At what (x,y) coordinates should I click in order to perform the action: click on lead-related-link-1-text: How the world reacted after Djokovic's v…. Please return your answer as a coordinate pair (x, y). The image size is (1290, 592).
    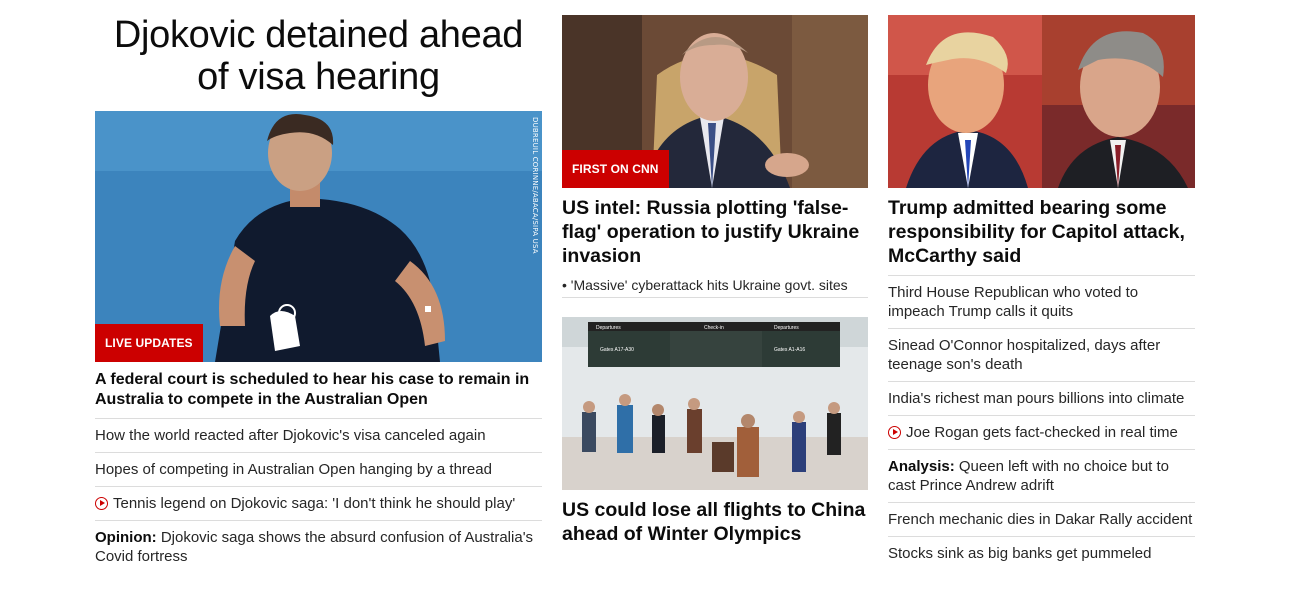
    Looking at the image, I should click on (290, 435).